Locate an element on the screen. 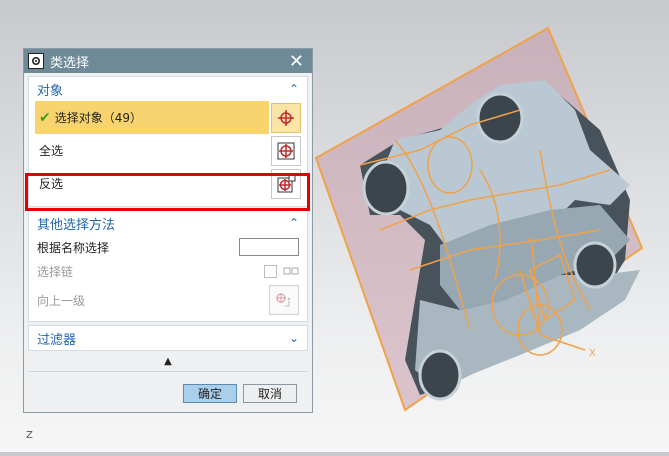  invert-selection-button is located at coordinates (286, 183).